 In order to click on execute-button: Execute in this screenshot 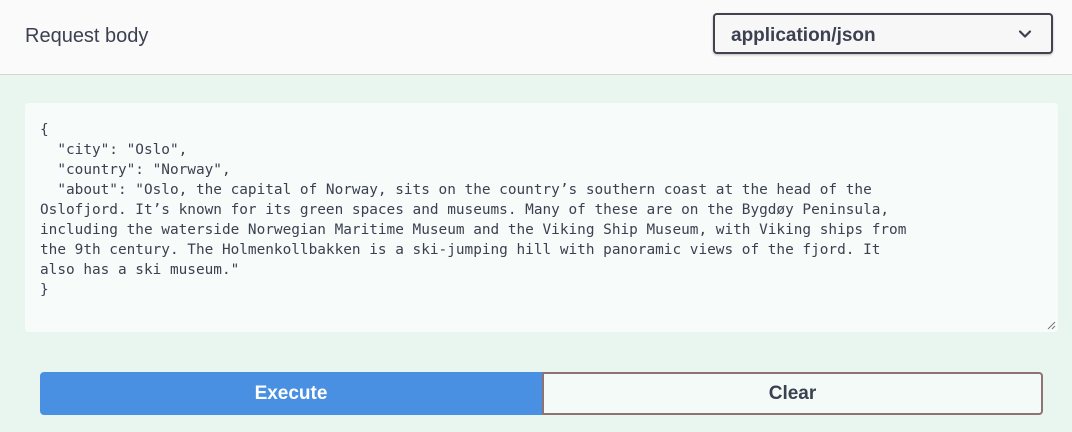, I will do `click(291, 393)`.